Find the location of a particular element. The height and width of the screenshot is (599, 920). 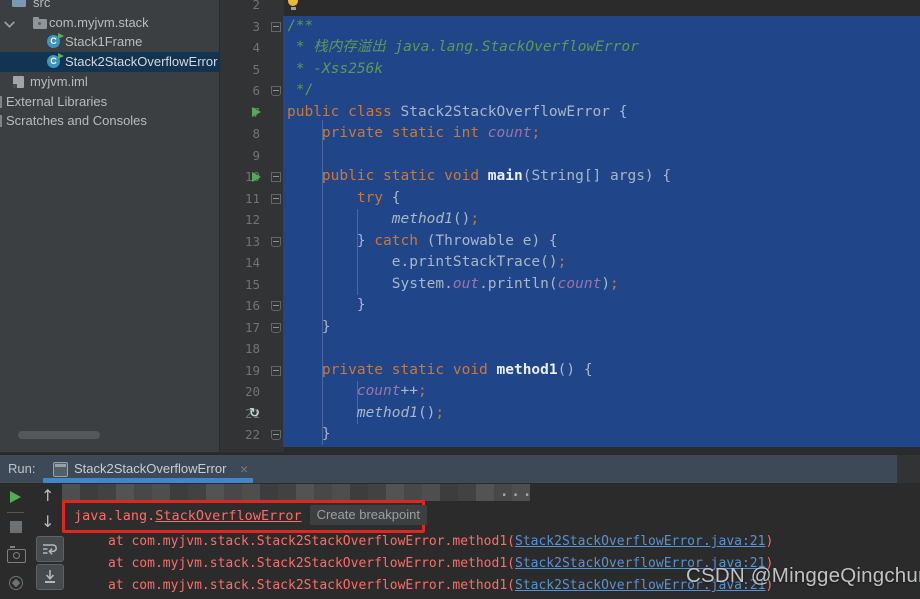

code-text: count++; is located at coordinates (357, 391).